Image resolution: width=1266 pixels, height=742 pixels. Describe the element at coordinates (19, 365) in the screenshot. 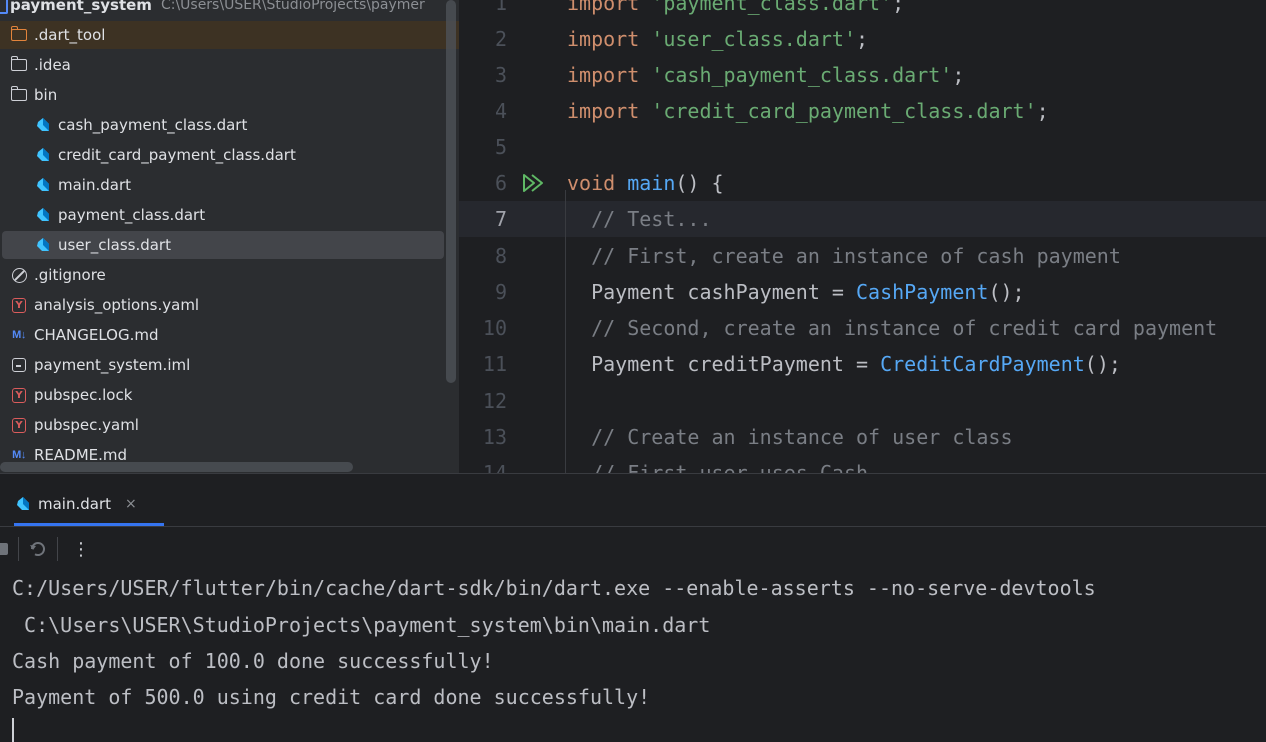

I see `iml-file-icon` at that location.